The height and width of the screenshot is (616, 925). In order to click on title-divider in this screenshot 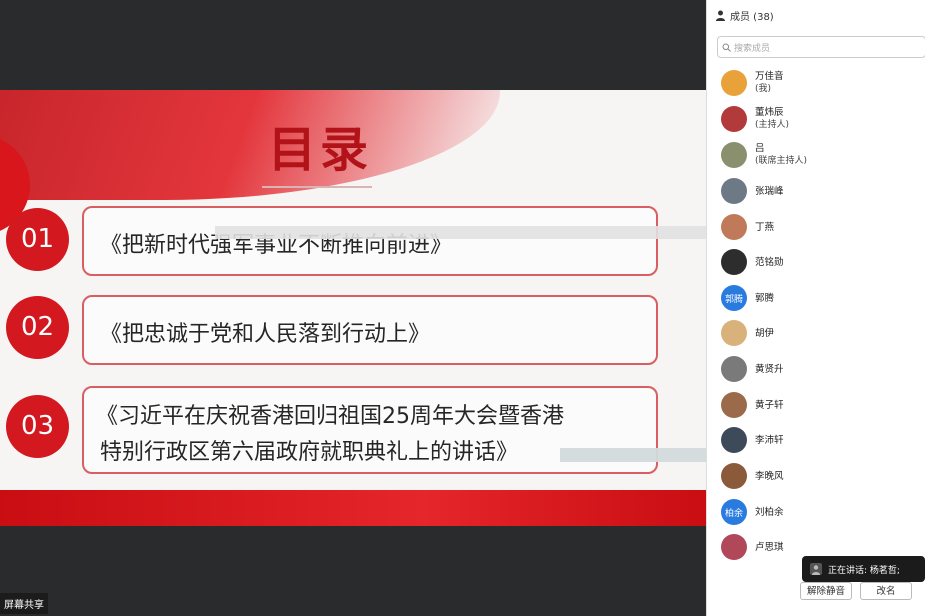, I will do `click(317, 187)`.